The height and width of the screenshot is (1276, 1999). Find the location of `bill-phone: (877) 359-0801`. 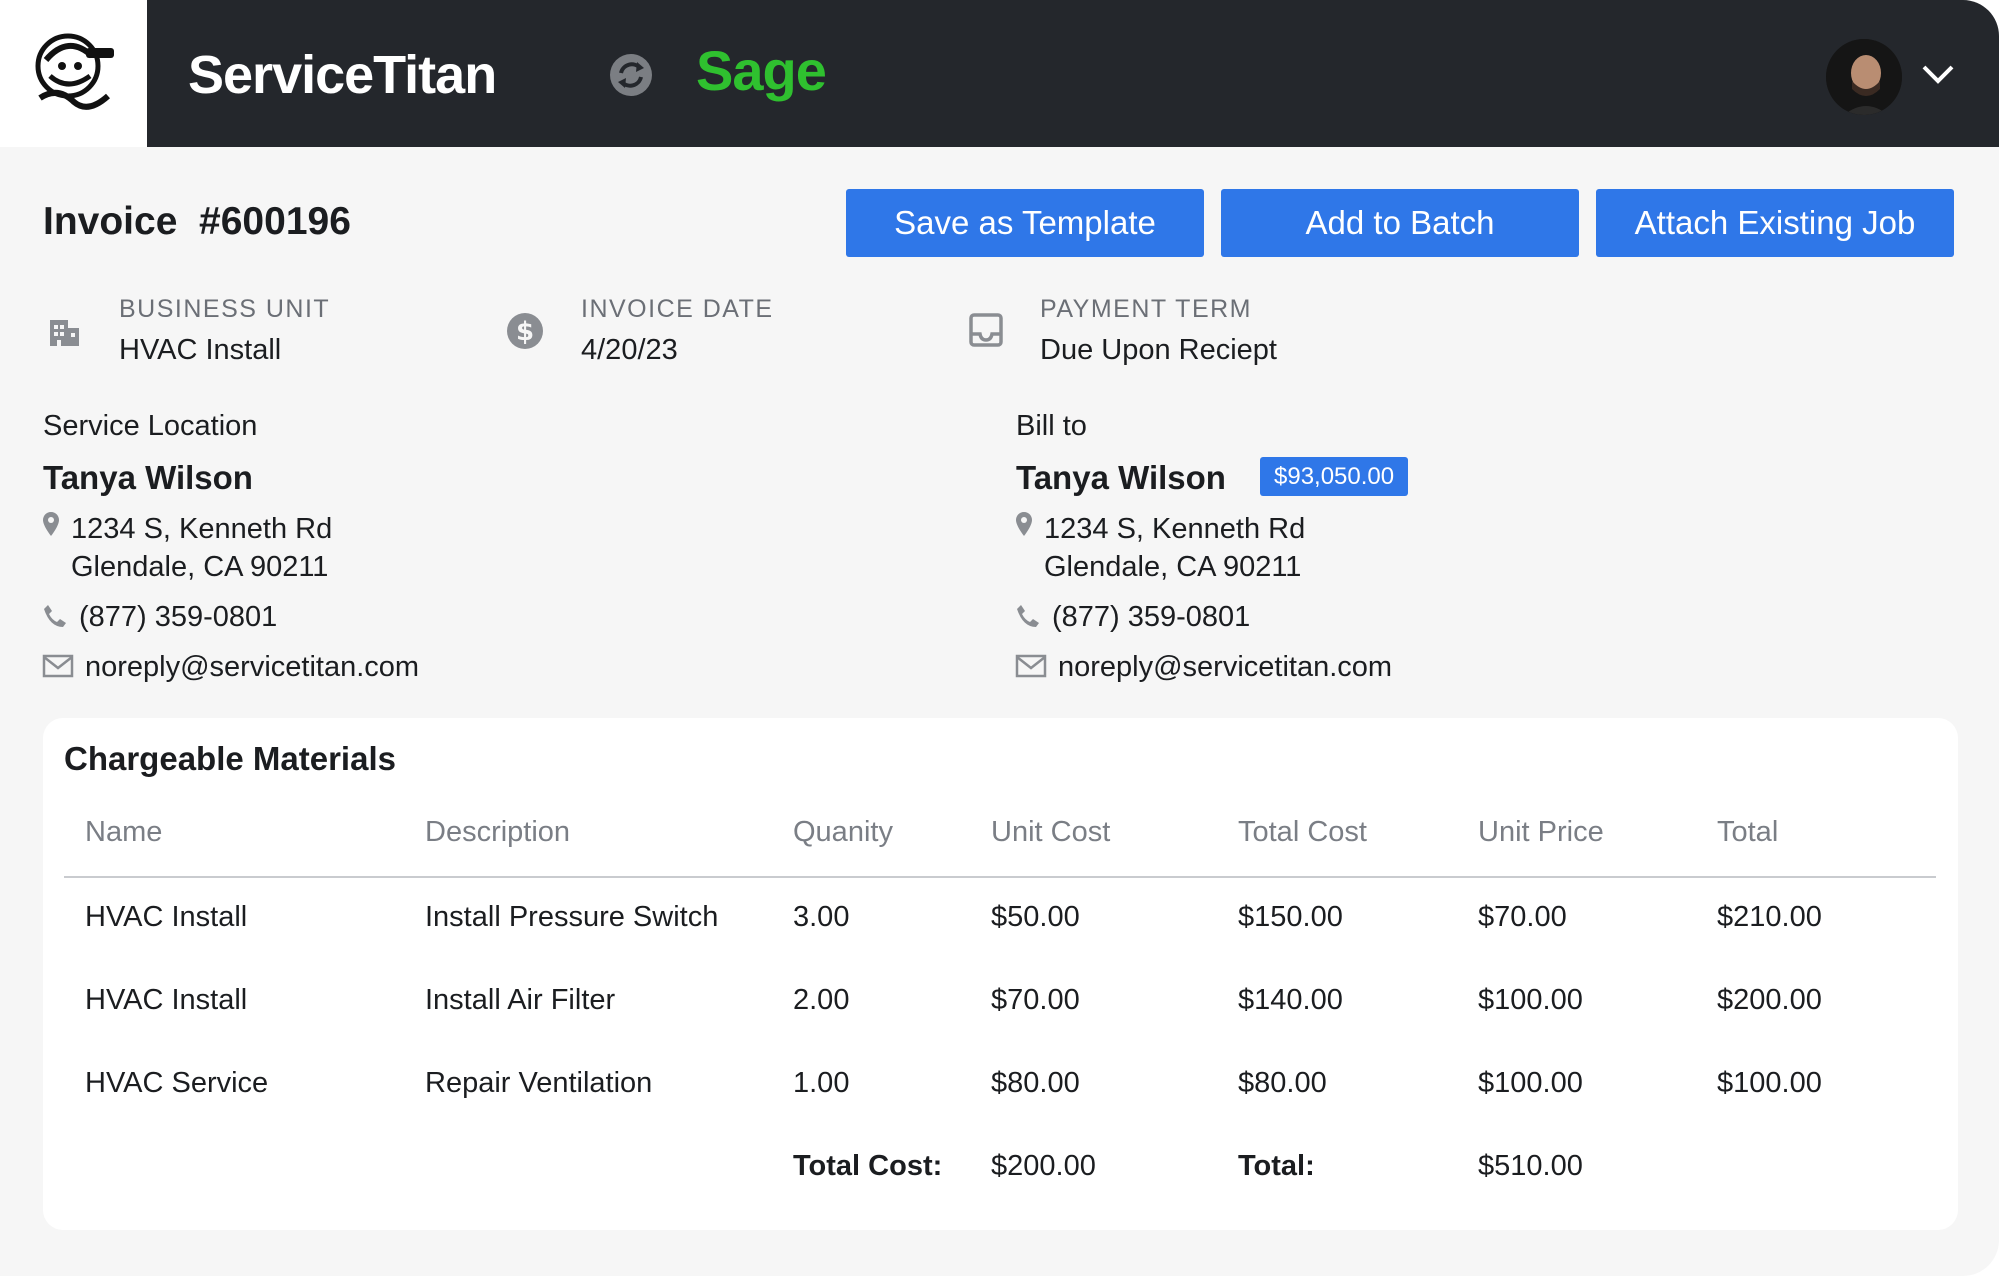

bill-phone: (877) 359-0801 is located at coordinates (1151, 617).